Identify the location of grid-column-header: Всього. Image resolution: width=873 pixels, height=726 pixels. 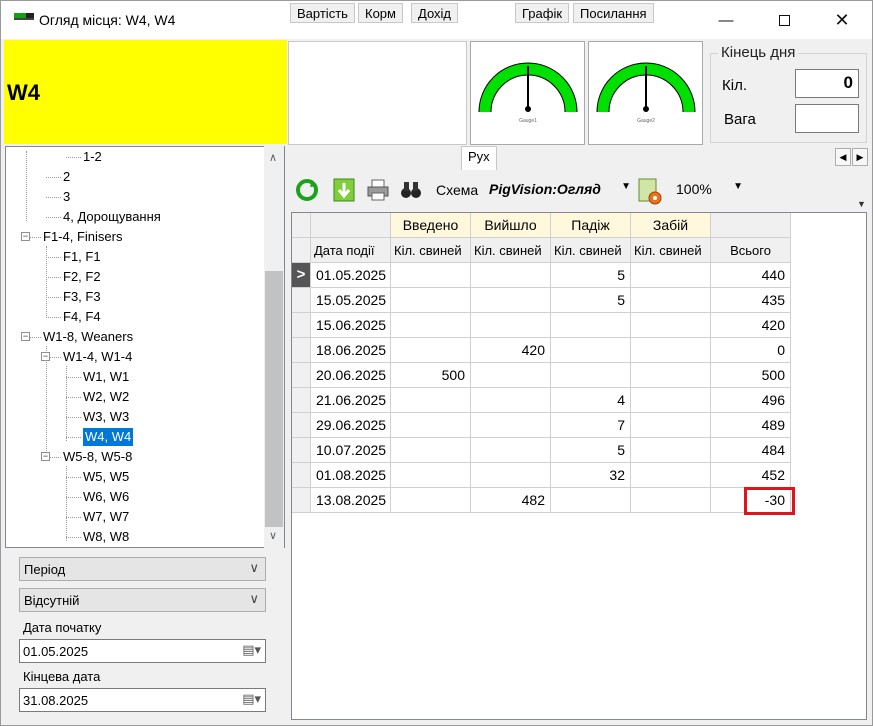
(751, 250).